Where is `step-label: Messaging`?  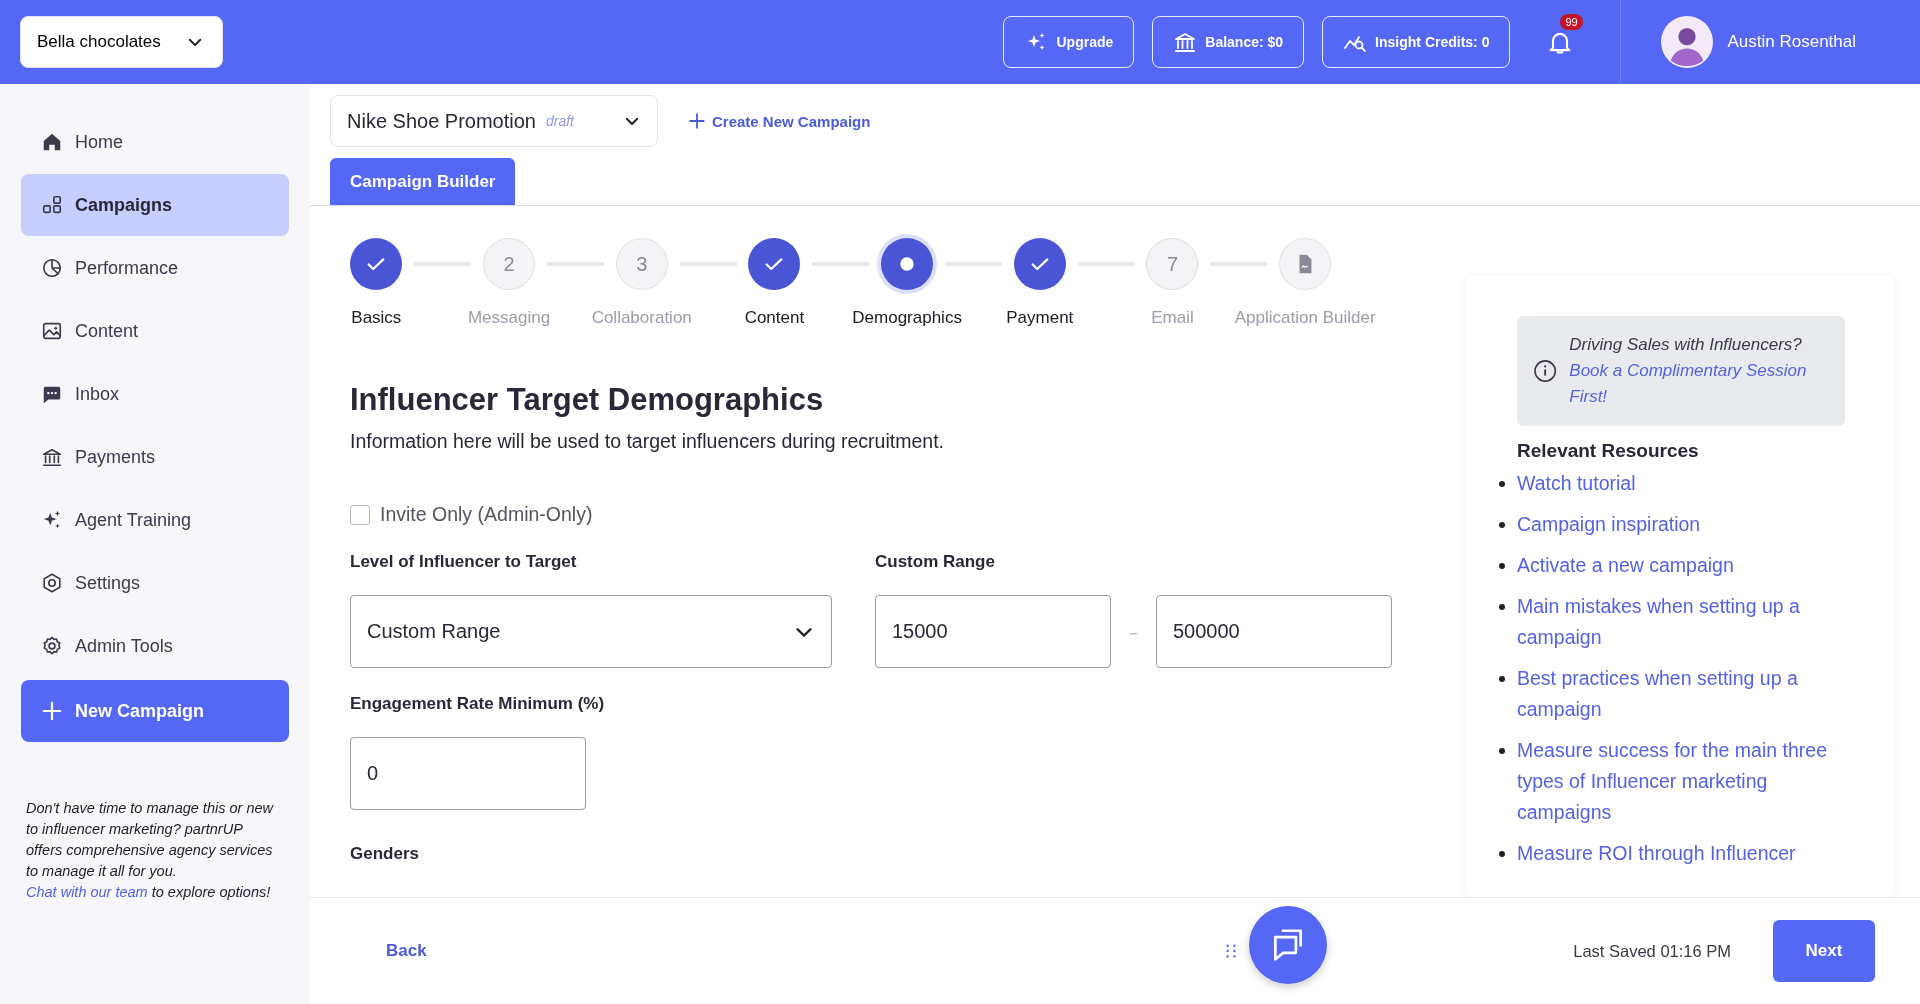
step-label: Messaging is located at coordinates (509, 318).